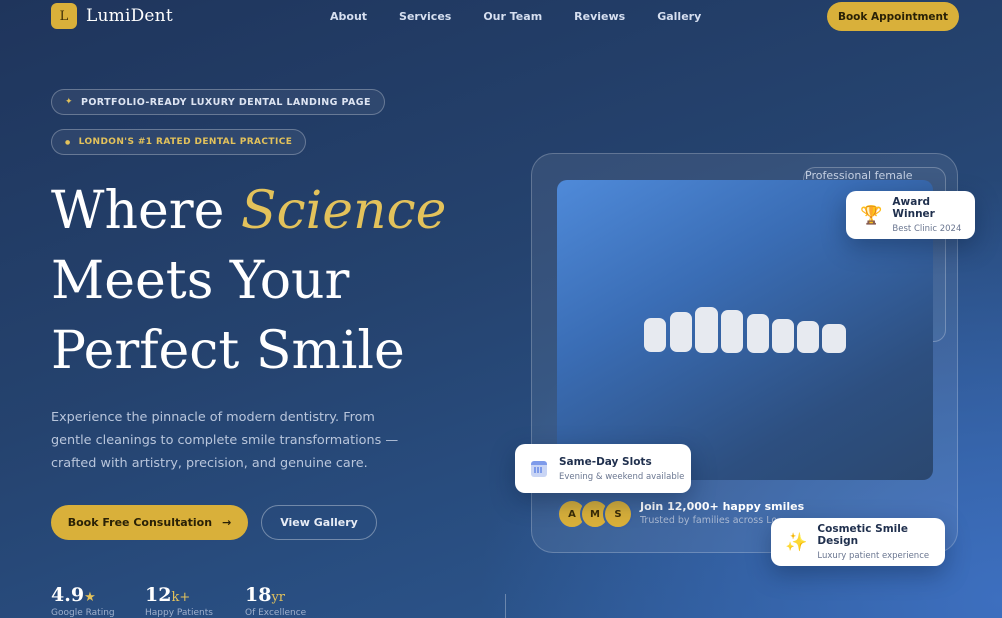  I want to click on stat-value: 18, so click(258, 595).